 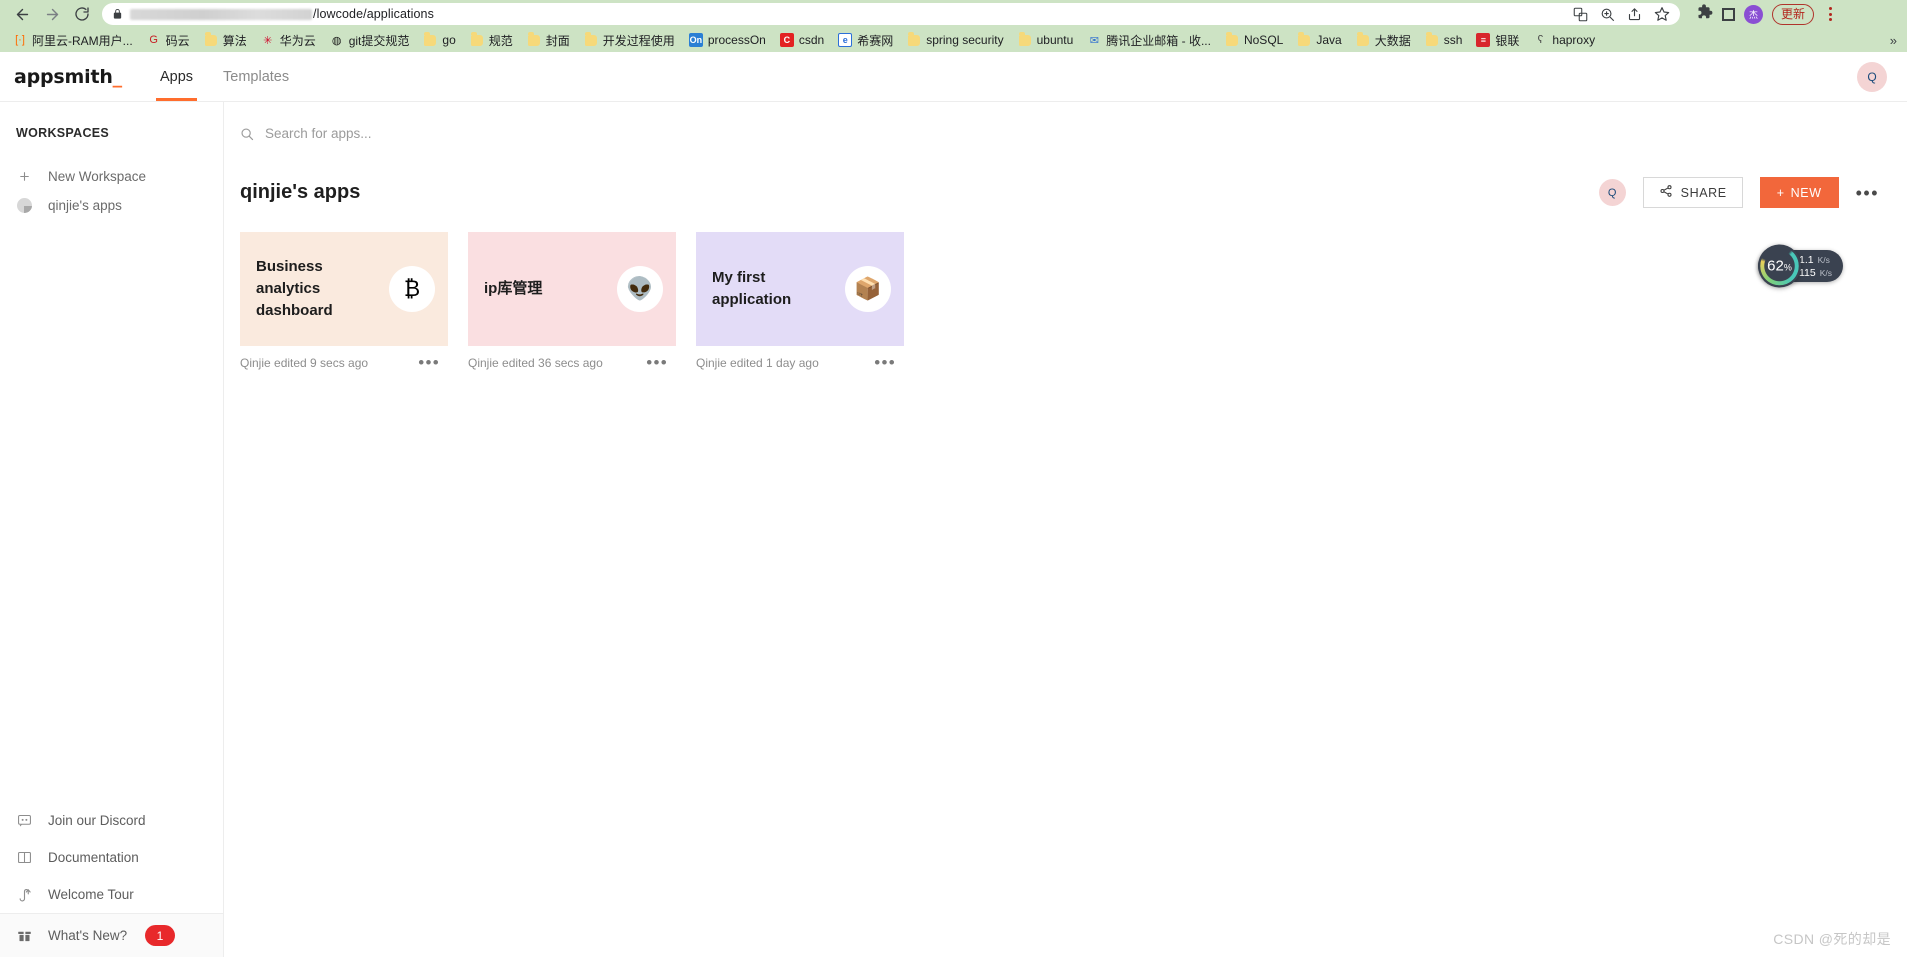 I want to click on address-bar: /lowcode/applications, so click(x=891, y=14).